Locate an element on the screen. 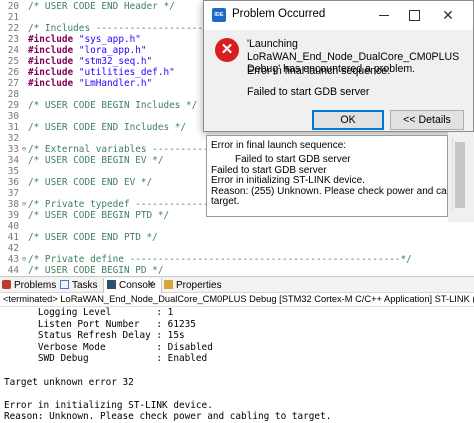 The image size is (474, 423). scrollbar-thumb is located at coordinates (460, 175).